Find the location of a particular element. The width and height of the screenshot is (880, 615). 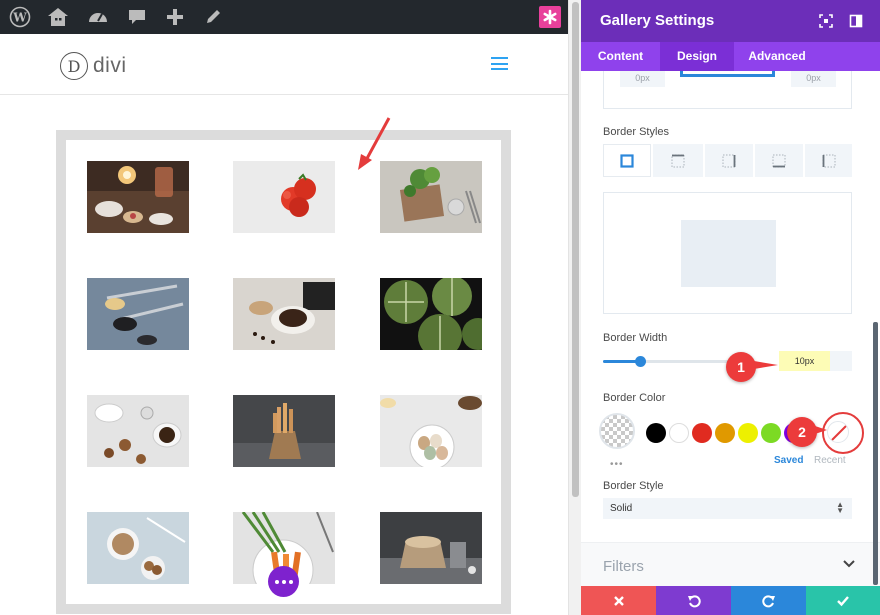

undo-icon is located at coordinates (694, 600).